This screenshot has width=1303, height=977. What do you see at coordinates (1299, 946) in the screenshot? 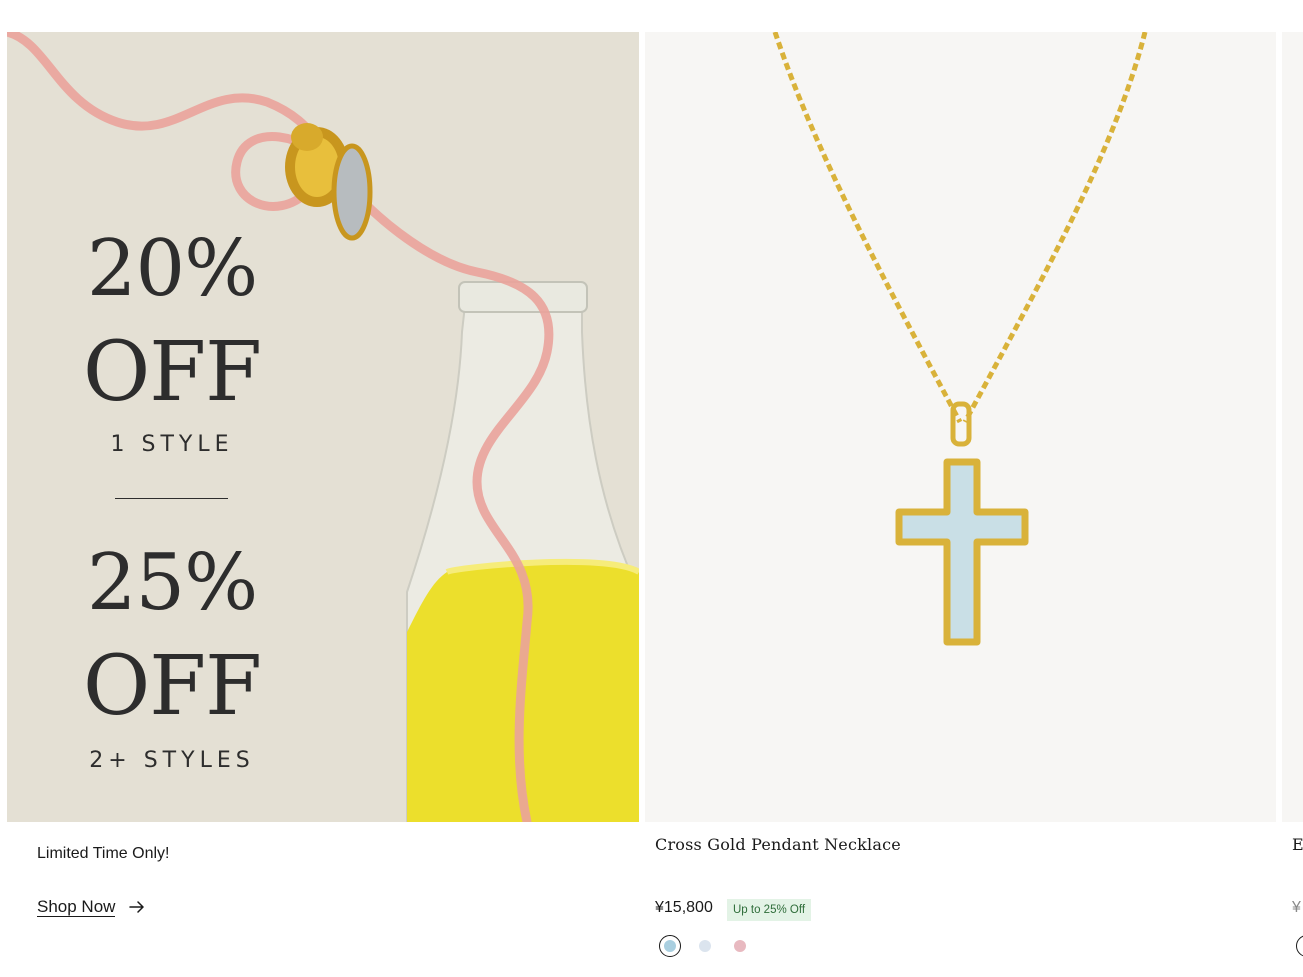
I see `next-product-swatch` at bounding box center [1299, 946].